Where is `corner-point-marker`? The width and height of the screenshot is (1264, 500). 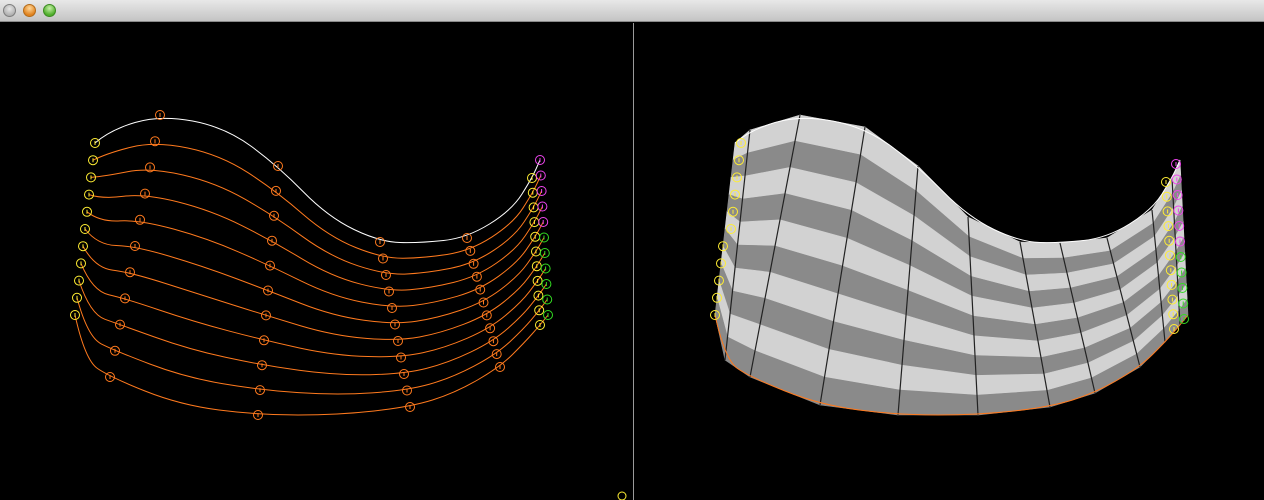 corner-point-marker is located at coordinates (622, 495).